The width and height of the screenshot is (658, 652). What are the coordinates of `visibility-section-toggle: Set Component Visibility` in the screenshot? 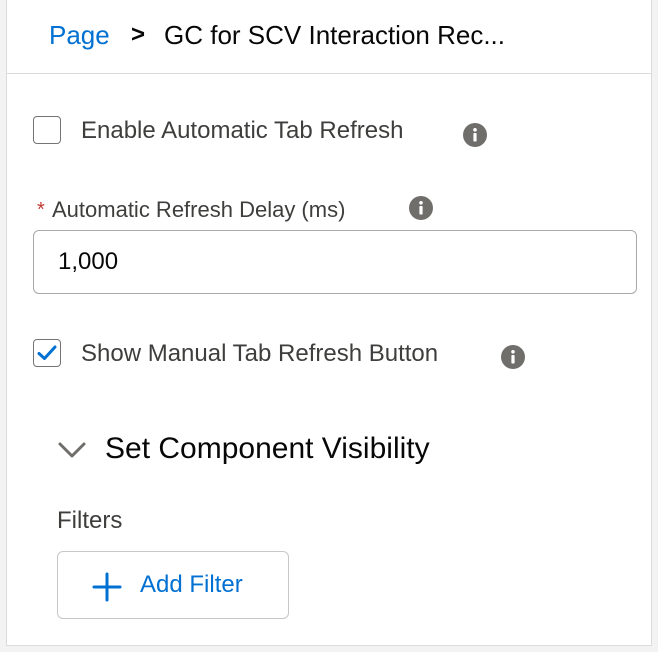 It's located at (267, 450).